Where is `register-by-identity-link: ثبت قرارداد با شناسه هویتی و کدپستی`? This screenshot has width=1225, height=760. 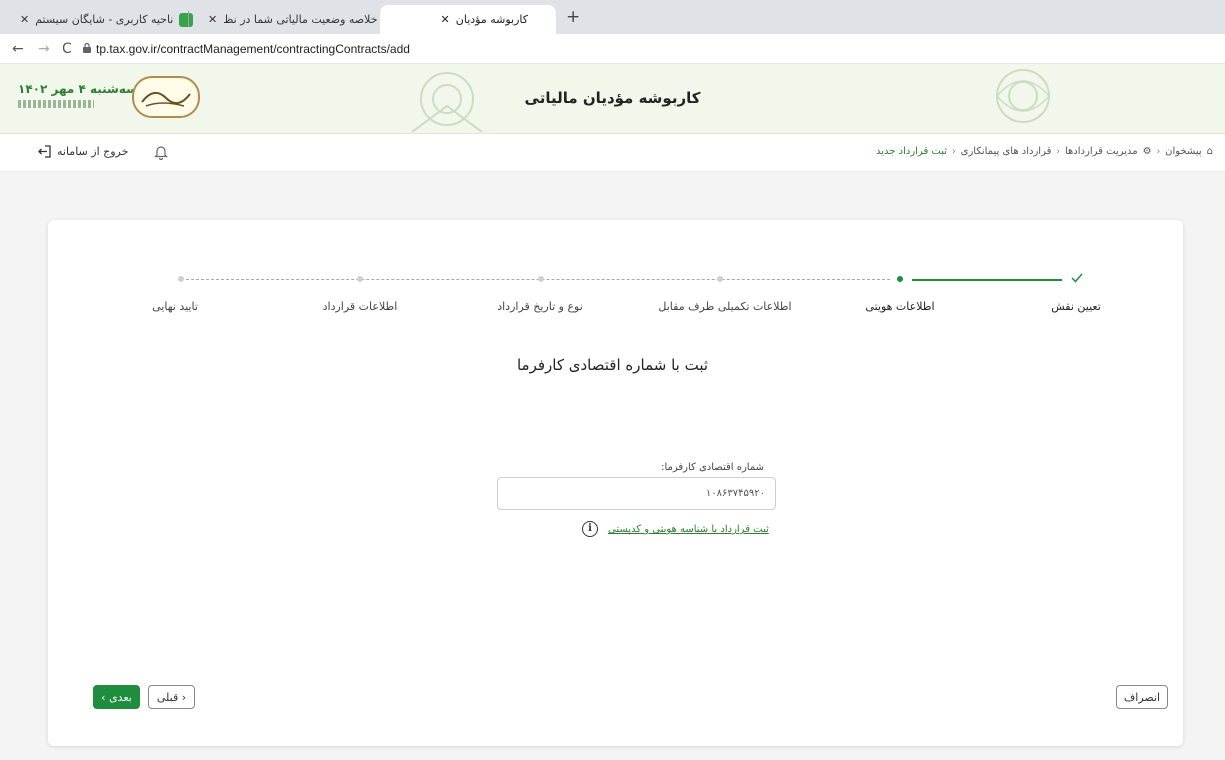
register-by-identity-link: ثبت قرارداد با شناسه هویتی و کدپستی is located at coordinates (688, 529).